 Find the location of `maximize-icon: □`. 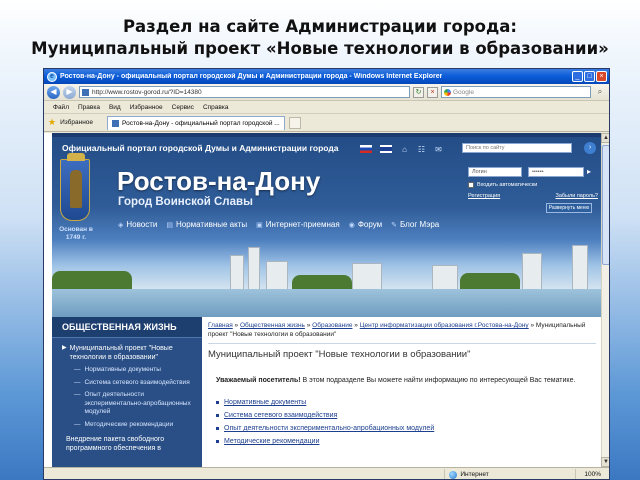

maximize-icon: □ is located at coordinates (589, 76).